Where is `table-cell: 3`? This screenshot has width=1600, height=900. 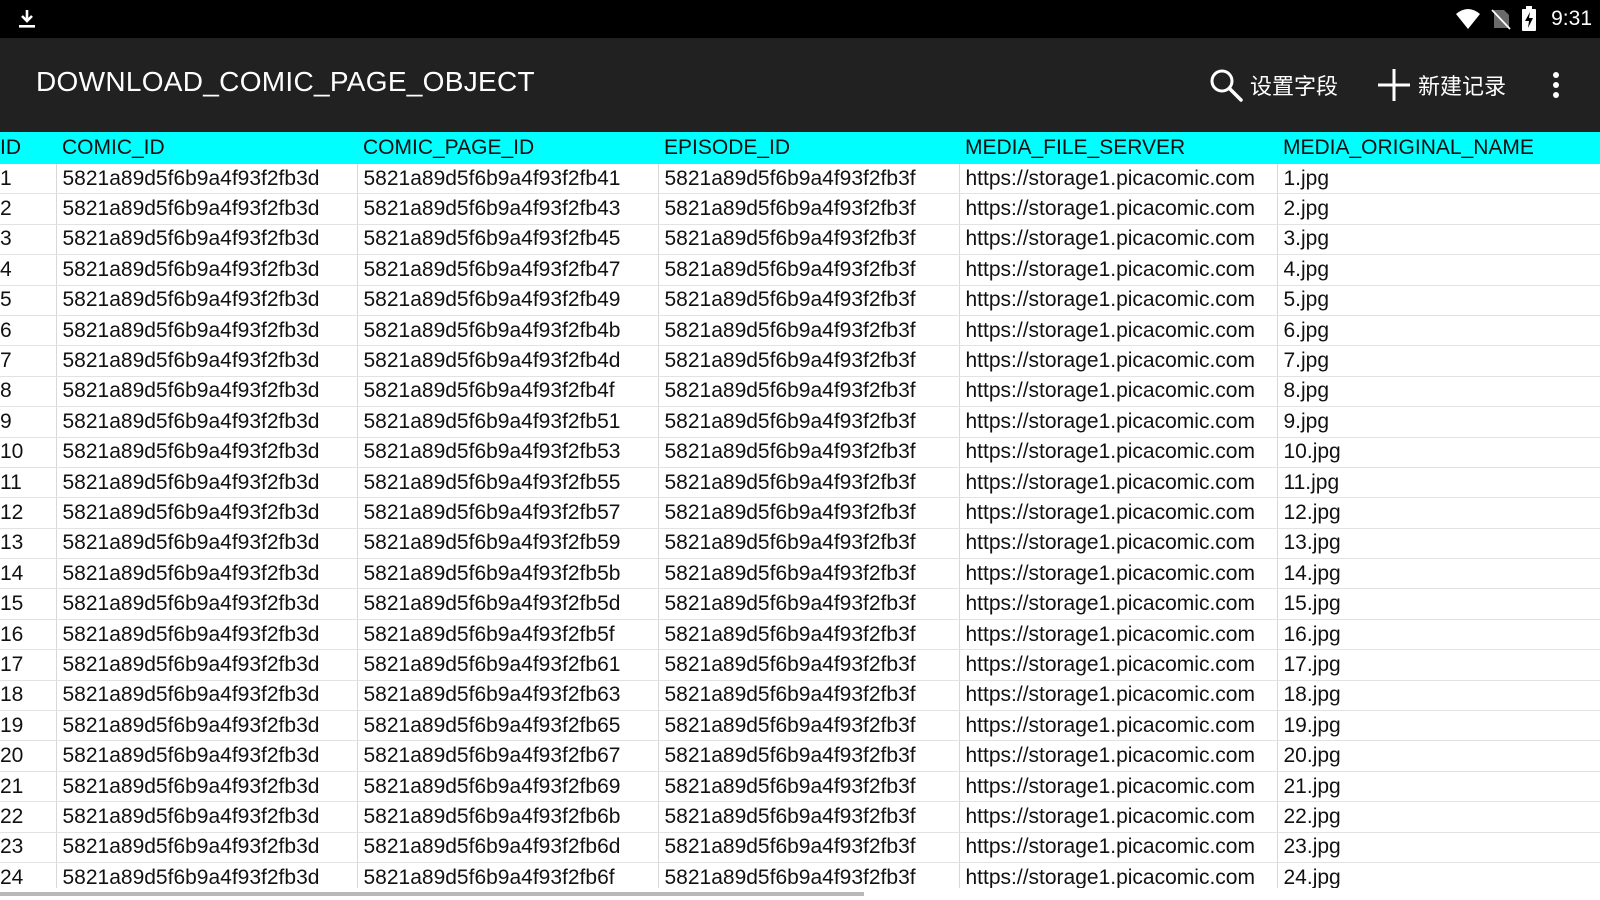 table-cell: 3 is located at coordinates (28, 240).